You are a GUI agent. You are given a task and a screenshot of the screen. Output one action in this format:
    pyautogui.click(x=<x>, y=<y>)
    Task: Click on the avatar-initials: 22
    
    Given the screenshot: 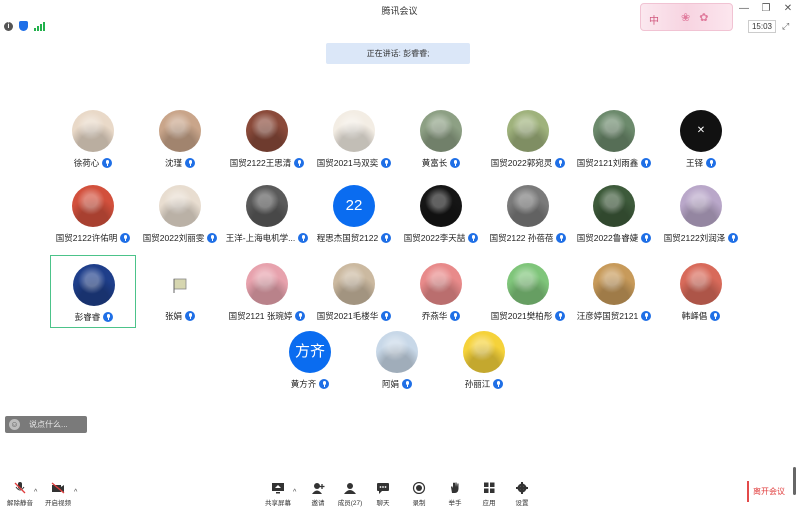 What is the action you would take?
    pyautogui.click(x=354, y=205)
    